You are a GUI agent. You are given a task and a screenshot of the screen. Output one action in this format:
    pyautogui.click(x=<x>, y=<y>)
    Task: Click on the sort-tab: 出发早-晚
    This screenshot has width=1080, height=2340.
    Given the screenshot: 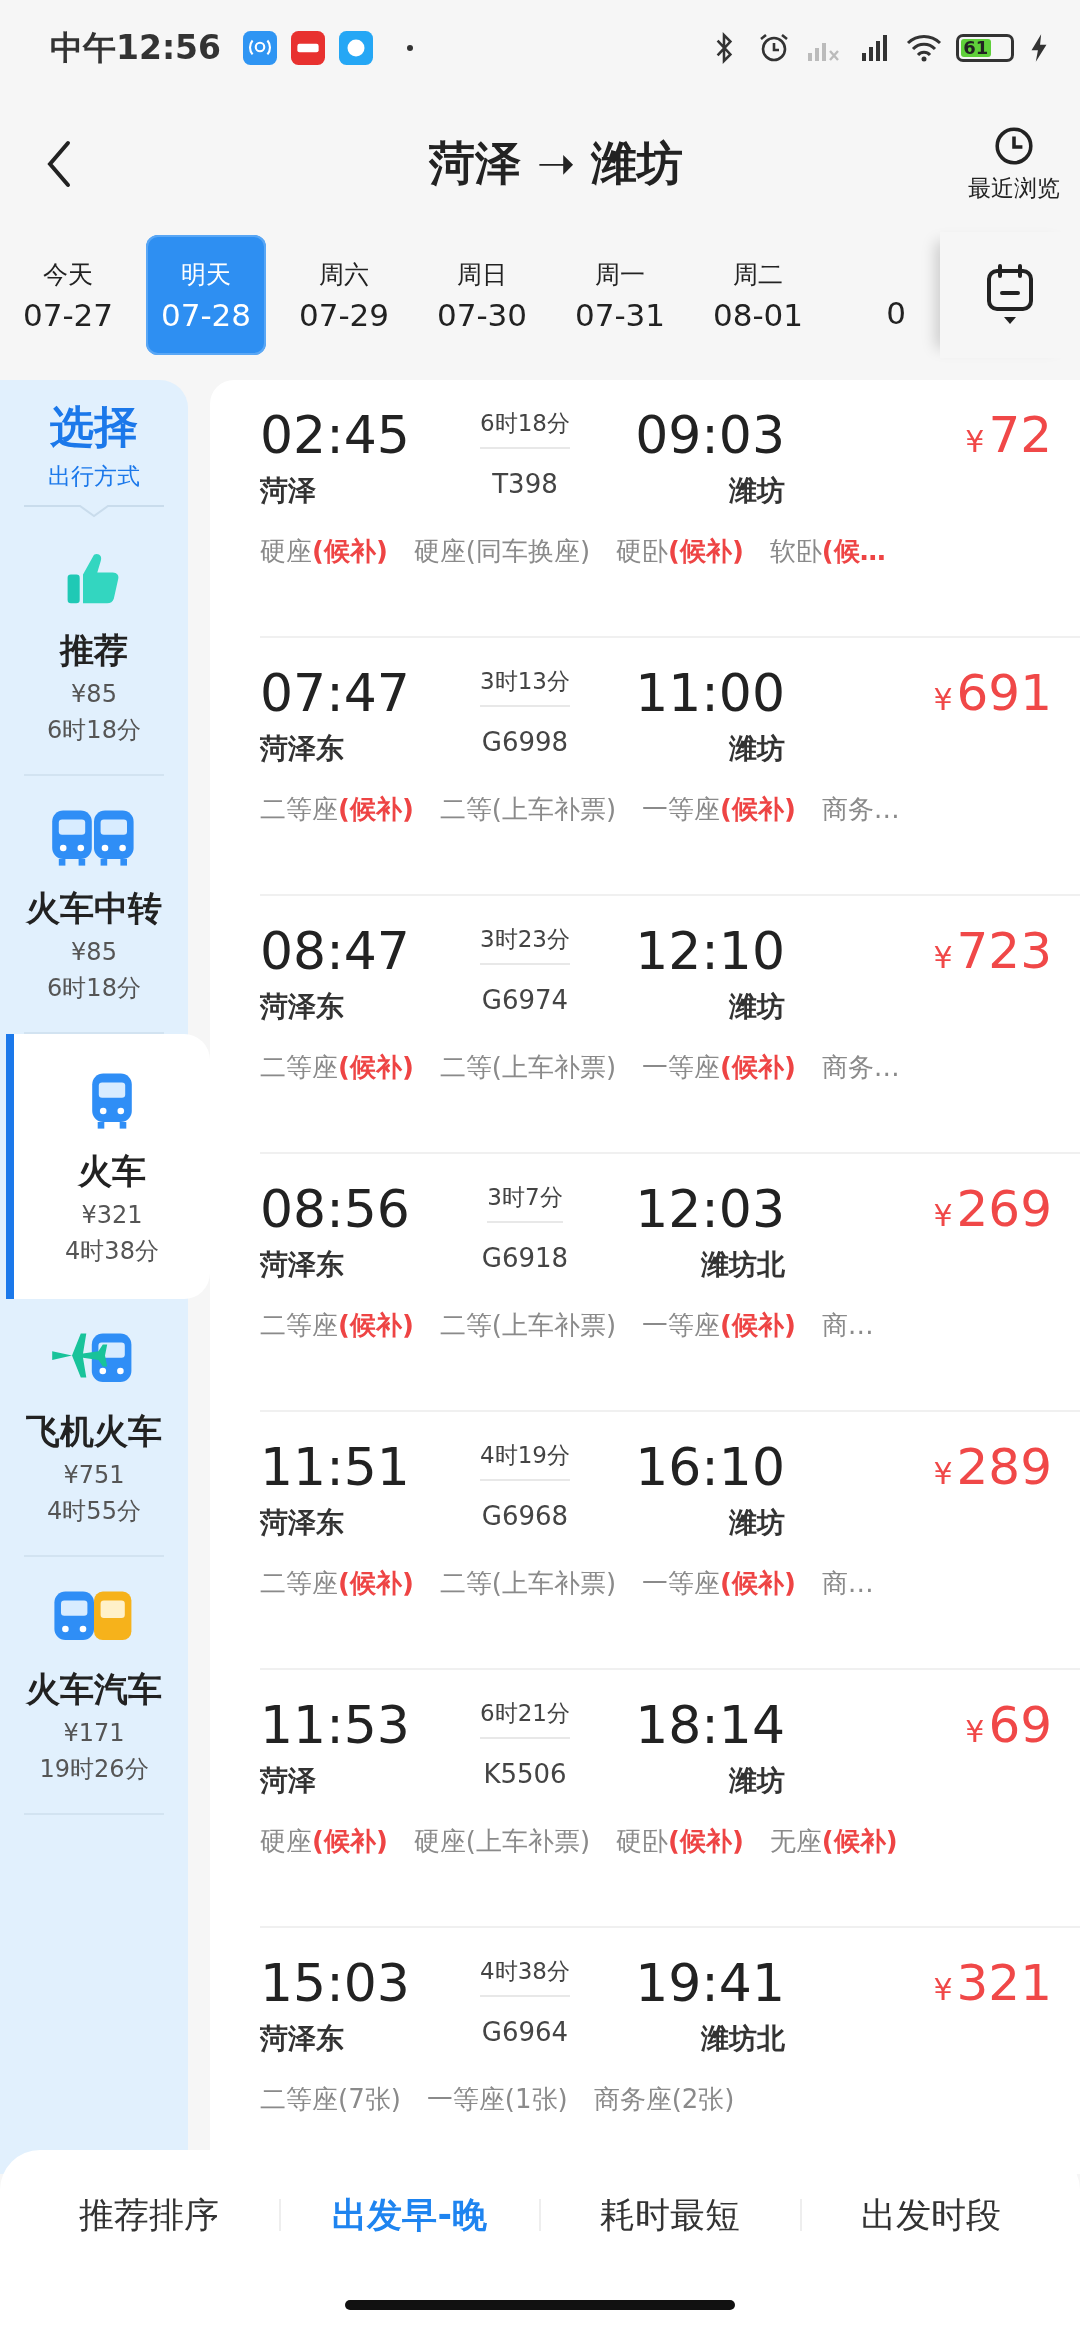 What is the action you would take?
    pyautogui.click(x=409, y=2215)
    